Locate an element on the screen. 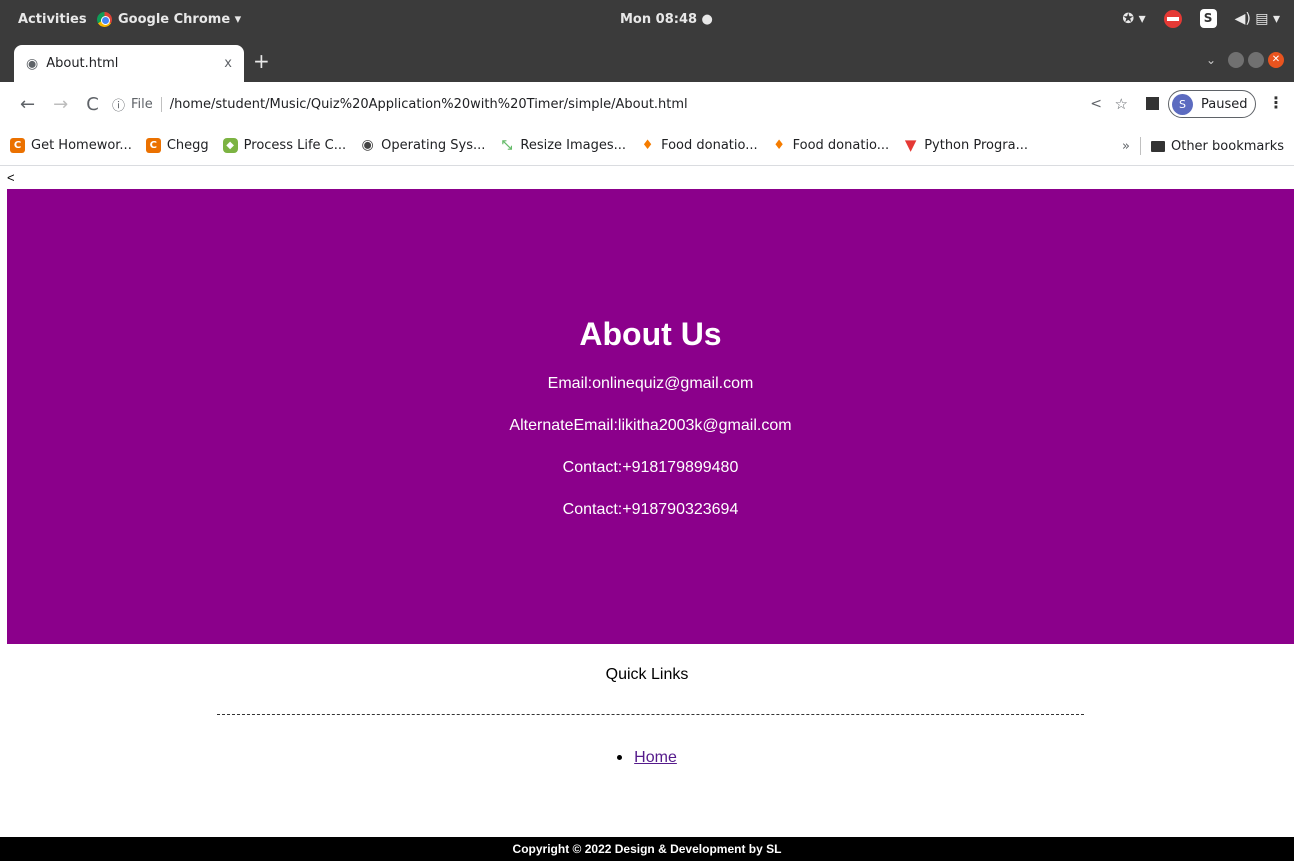 The height and width of the screenshot is (861, 1294). alternate-email-line: AlternateEmail:likitha2003k@gmail.com is located at coordinates (650, 425).